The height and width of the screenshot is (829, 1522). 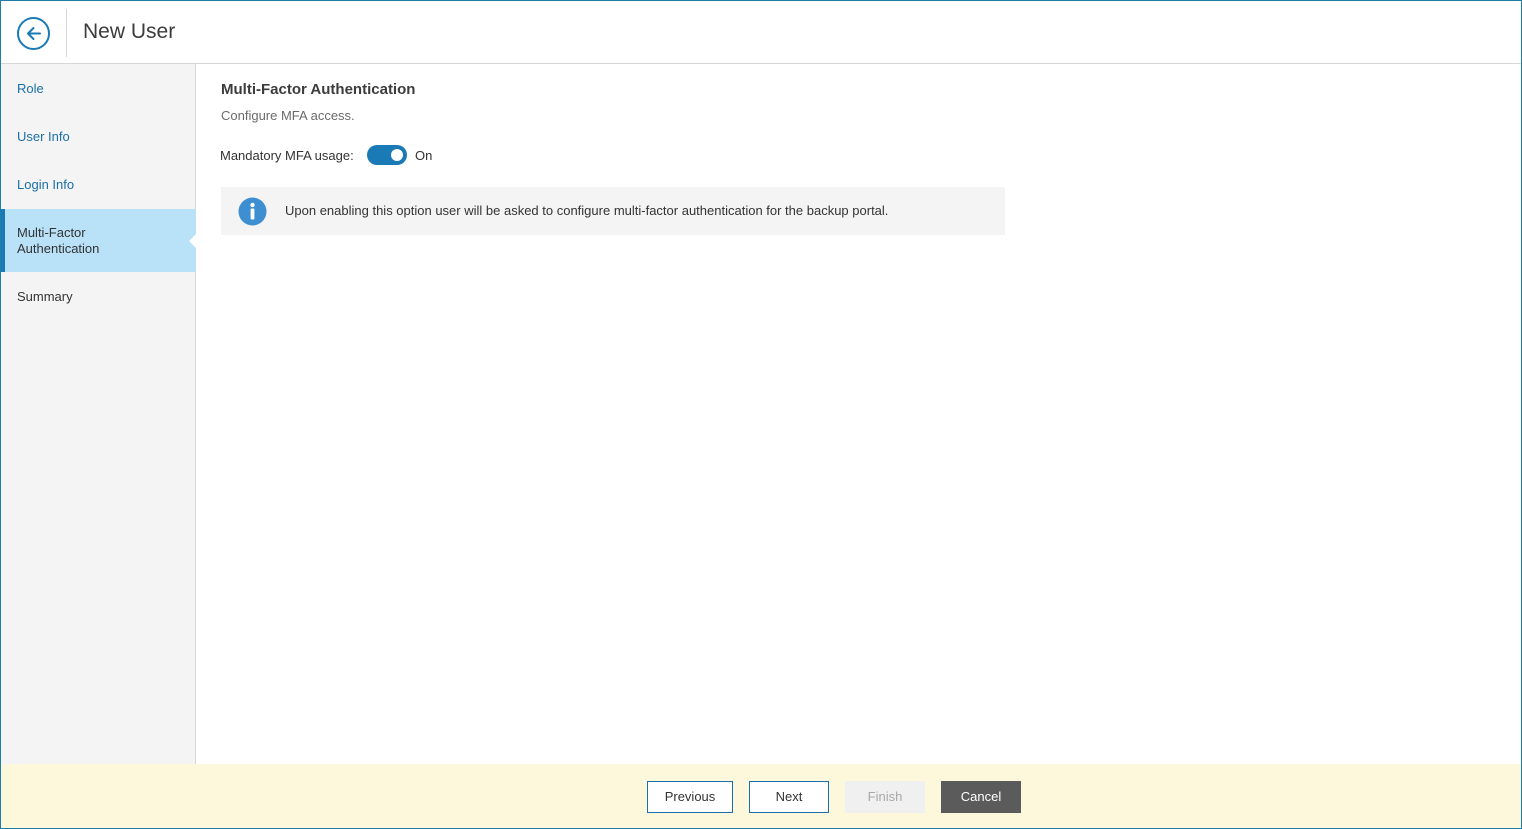 I want to click on page-title: New User, so click(x=129, y=31).